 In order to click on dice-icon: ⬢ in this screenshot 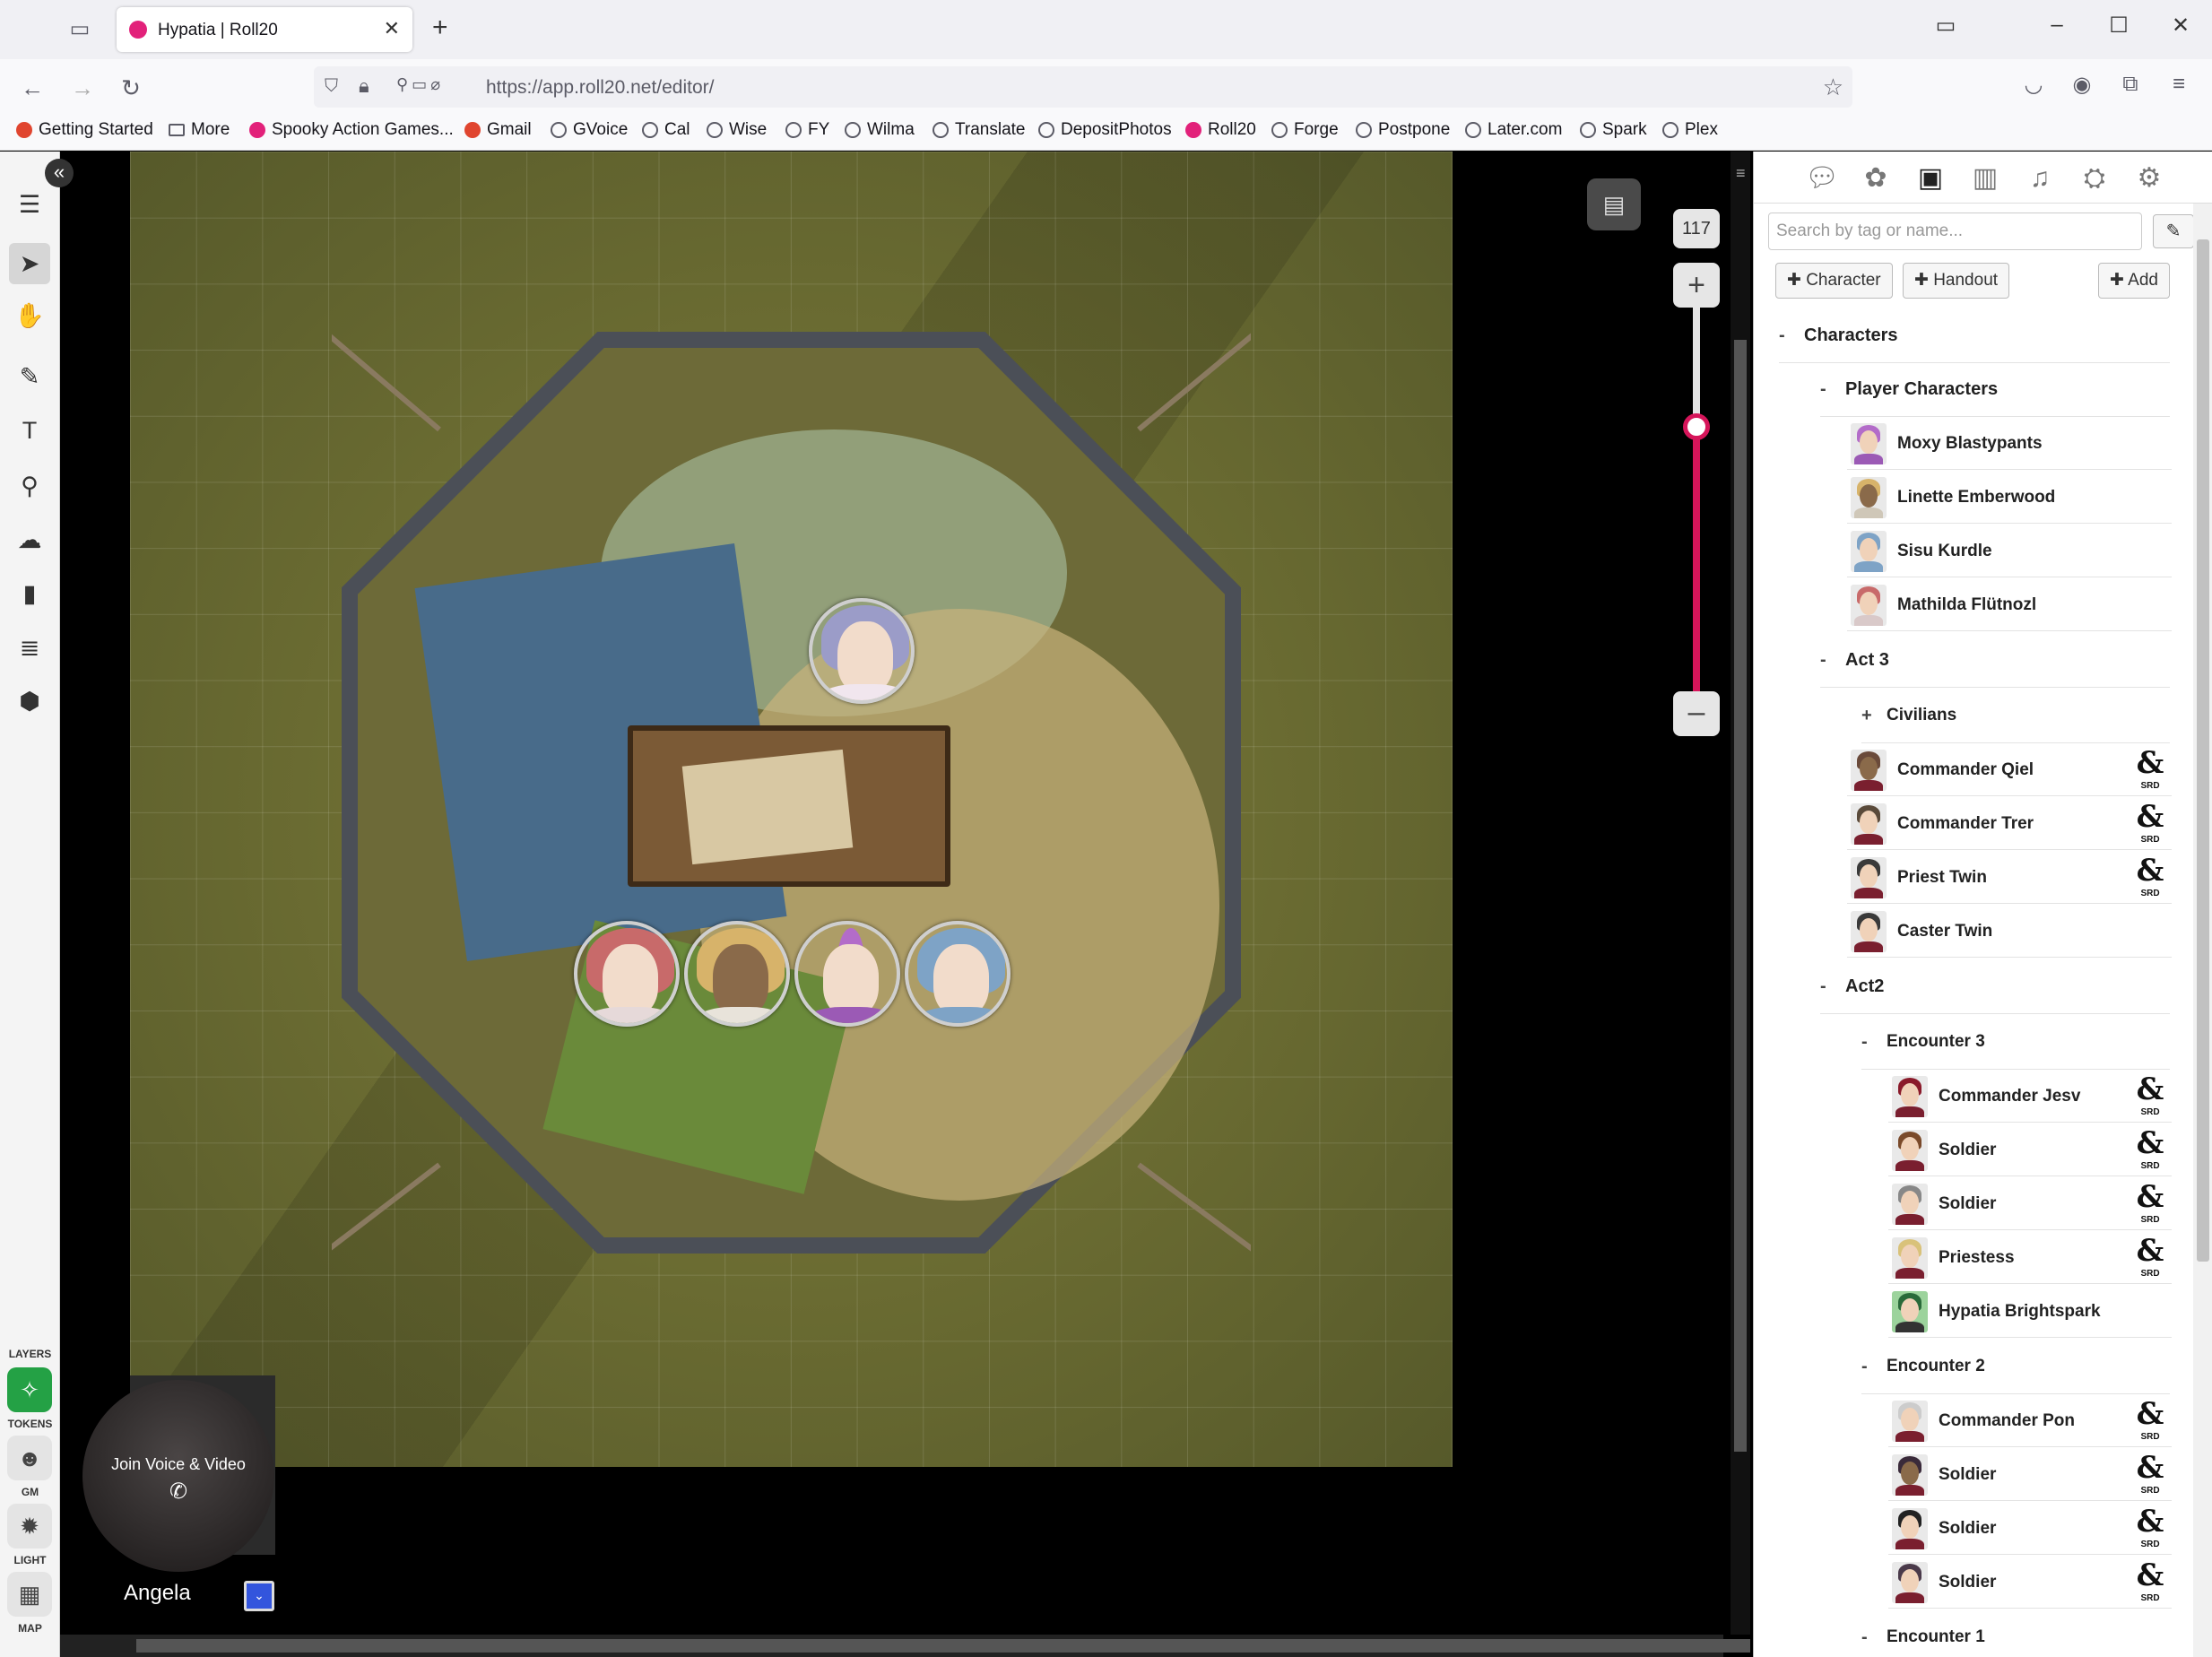, I will do `click(29, 702)`.